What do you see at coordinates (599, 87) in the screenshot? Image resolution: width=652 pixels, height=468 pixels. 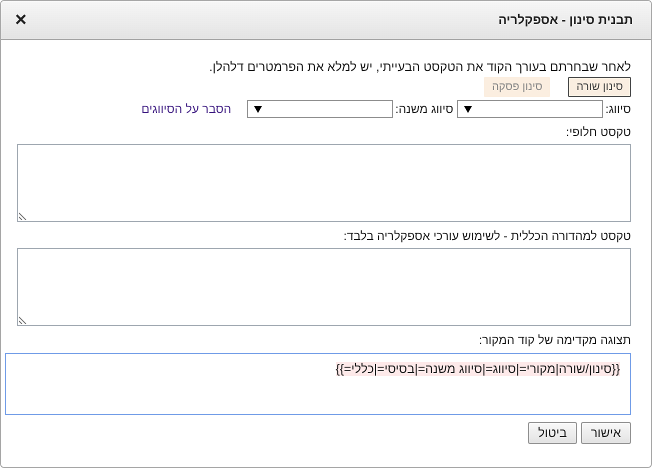 I see `mode-toggle: סינון שורה` at bounding box center [599, 87].